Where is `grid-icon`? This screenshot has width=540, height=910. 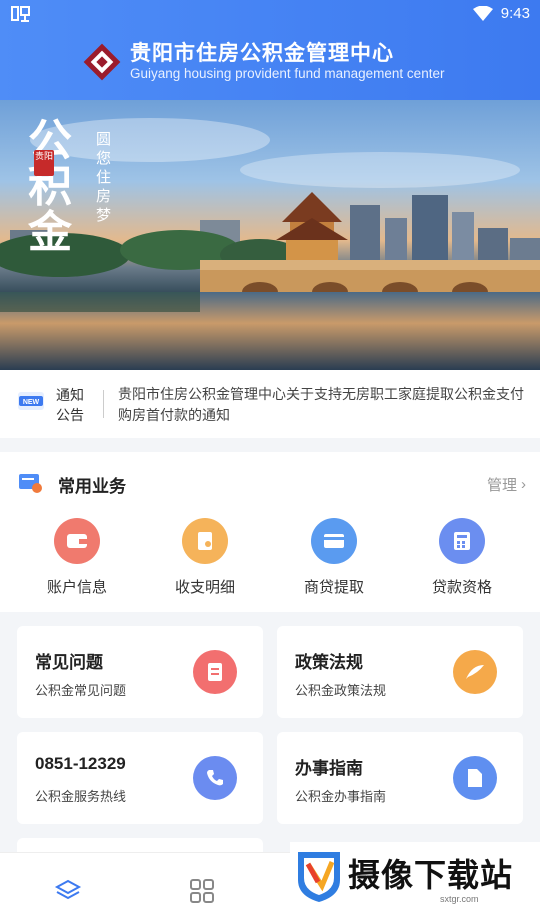 grid-icon is located at coordinates (202, 891).